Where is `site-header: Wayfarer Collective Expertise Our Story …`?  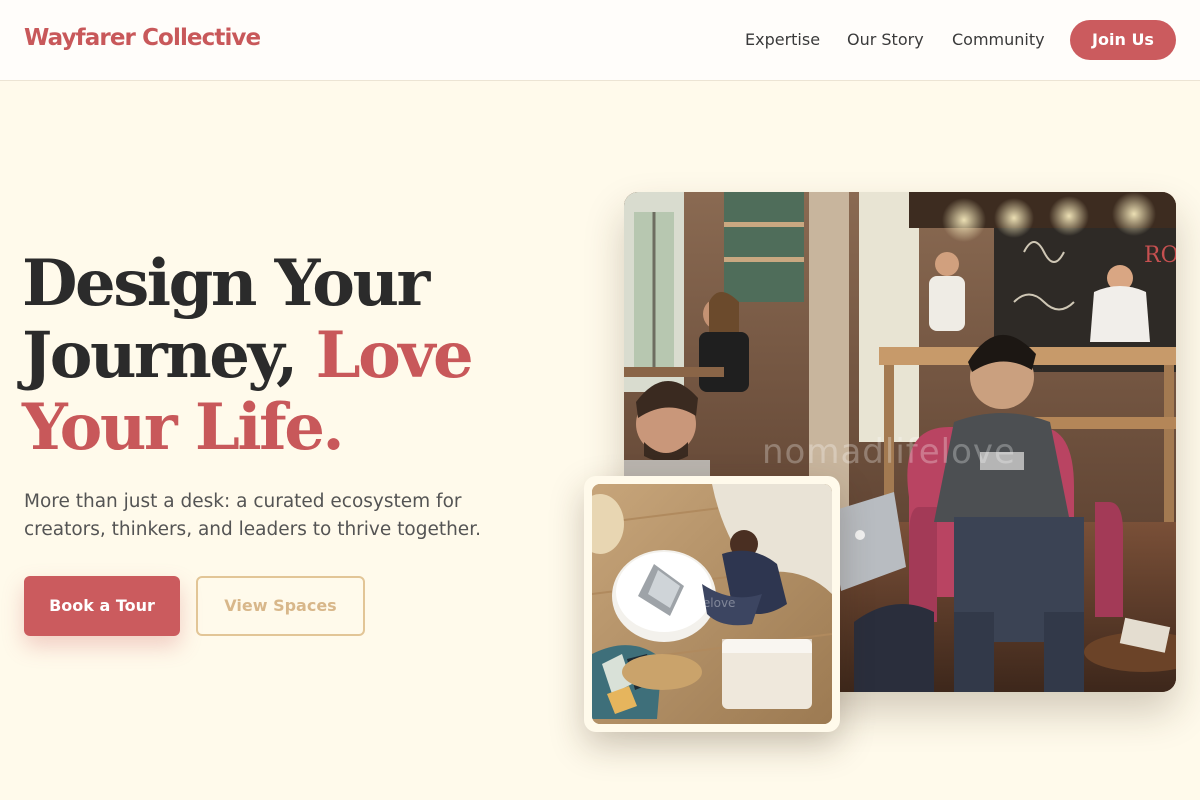
site-header: Wayfarer Collective Expertise Our Story … is located at coordinates (600, 40).